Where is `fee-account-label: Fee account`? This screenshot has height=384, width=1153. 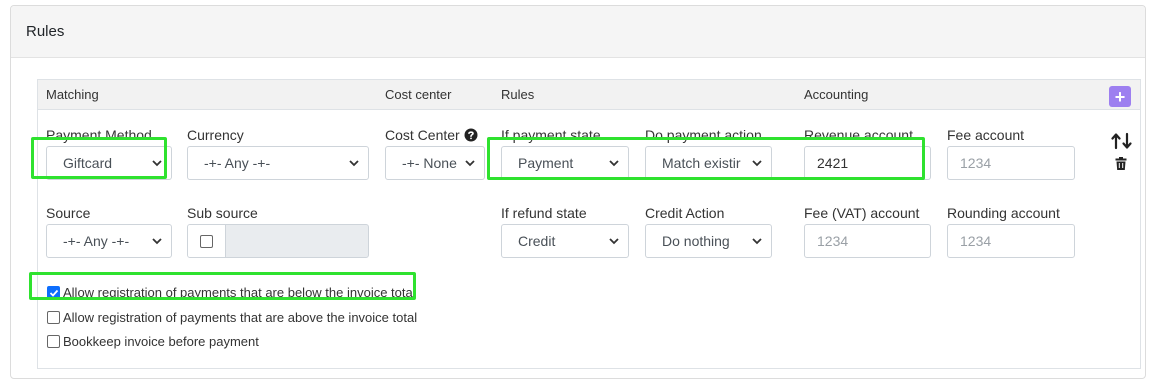 fee-account-label: Fee account is located at coordinates (986, 135).